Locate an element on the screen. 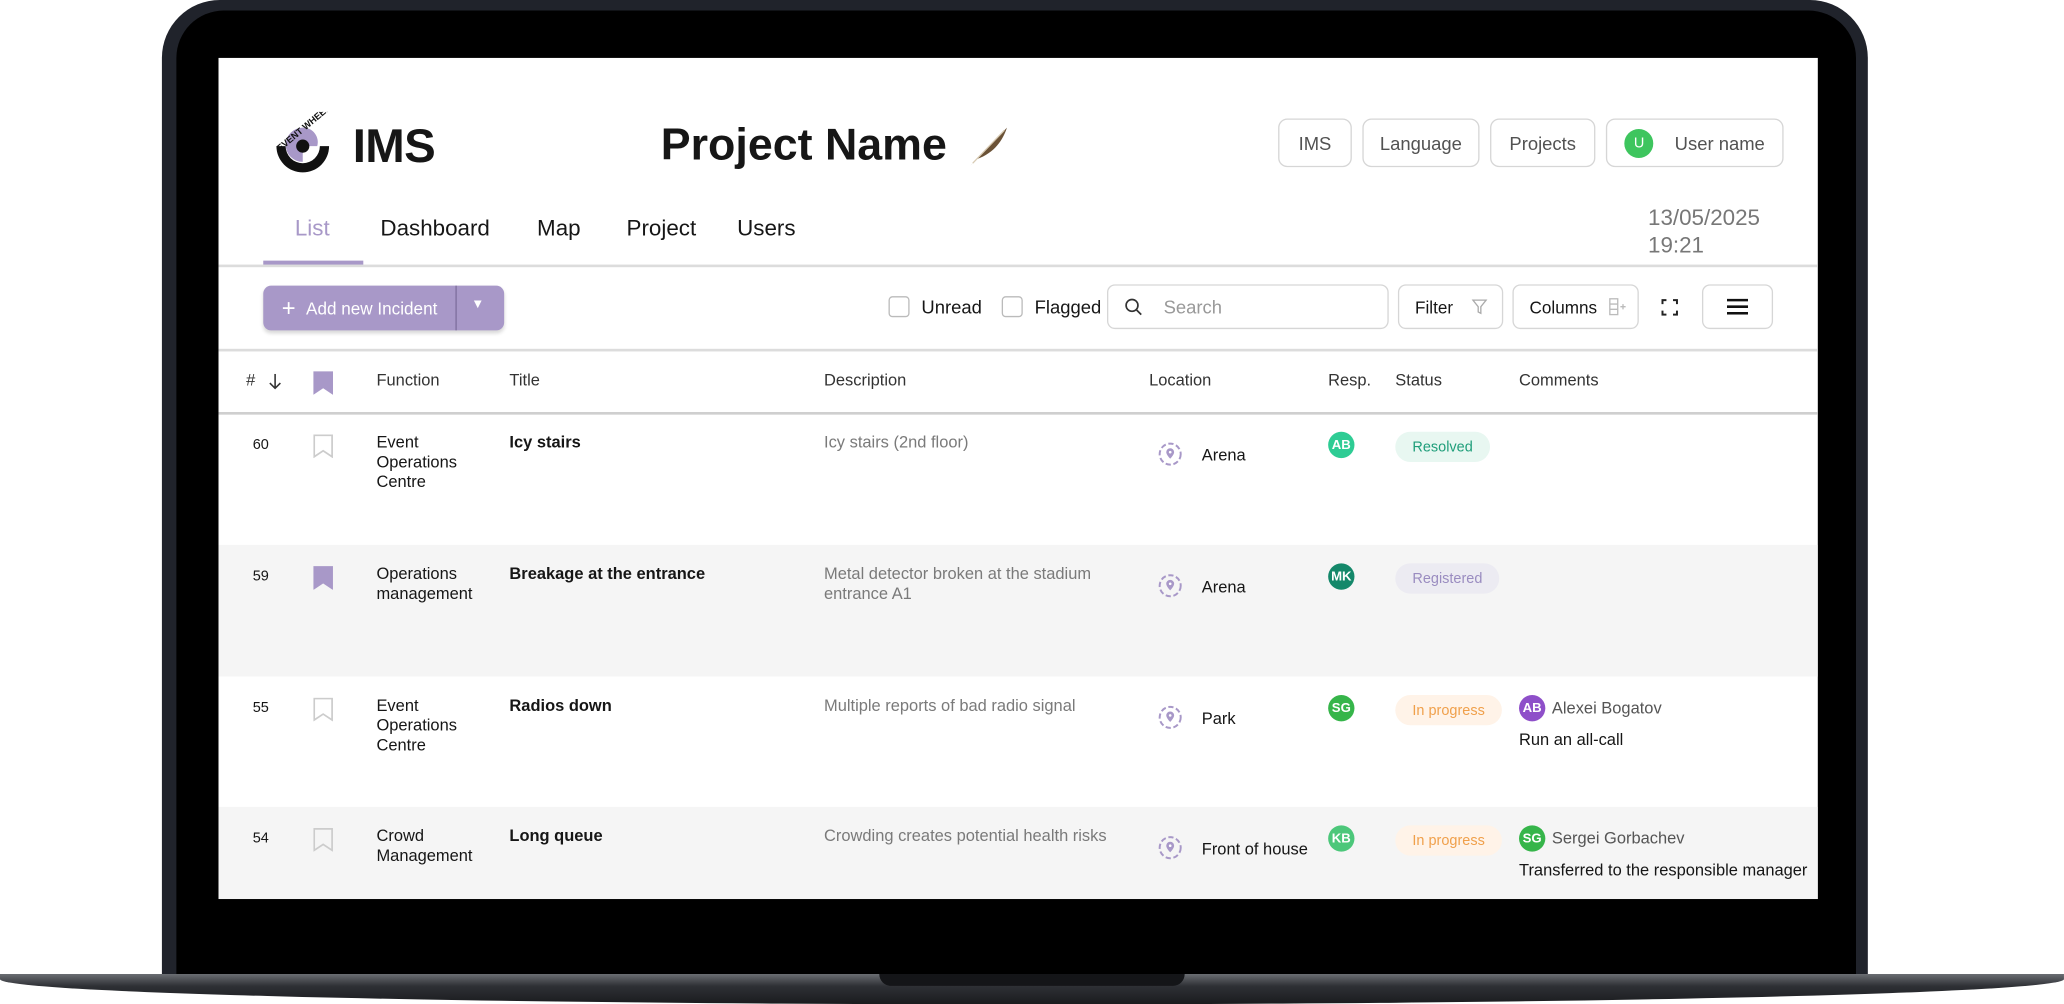 The height and width of the screenshot is (1004, 2064). date: 13/05/2025 is located at coordinates (1704, 218).